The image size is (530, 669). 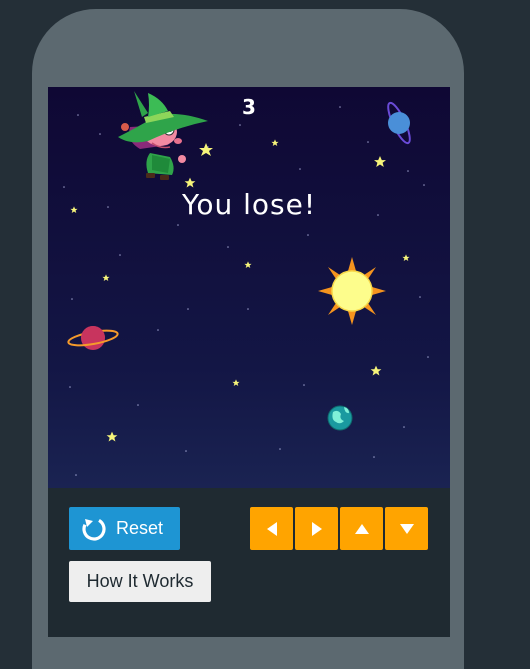 What do you see at coordinates (94, 528) in the screenshot?
I see `refresh-icon` at bounding box center [94, 528].